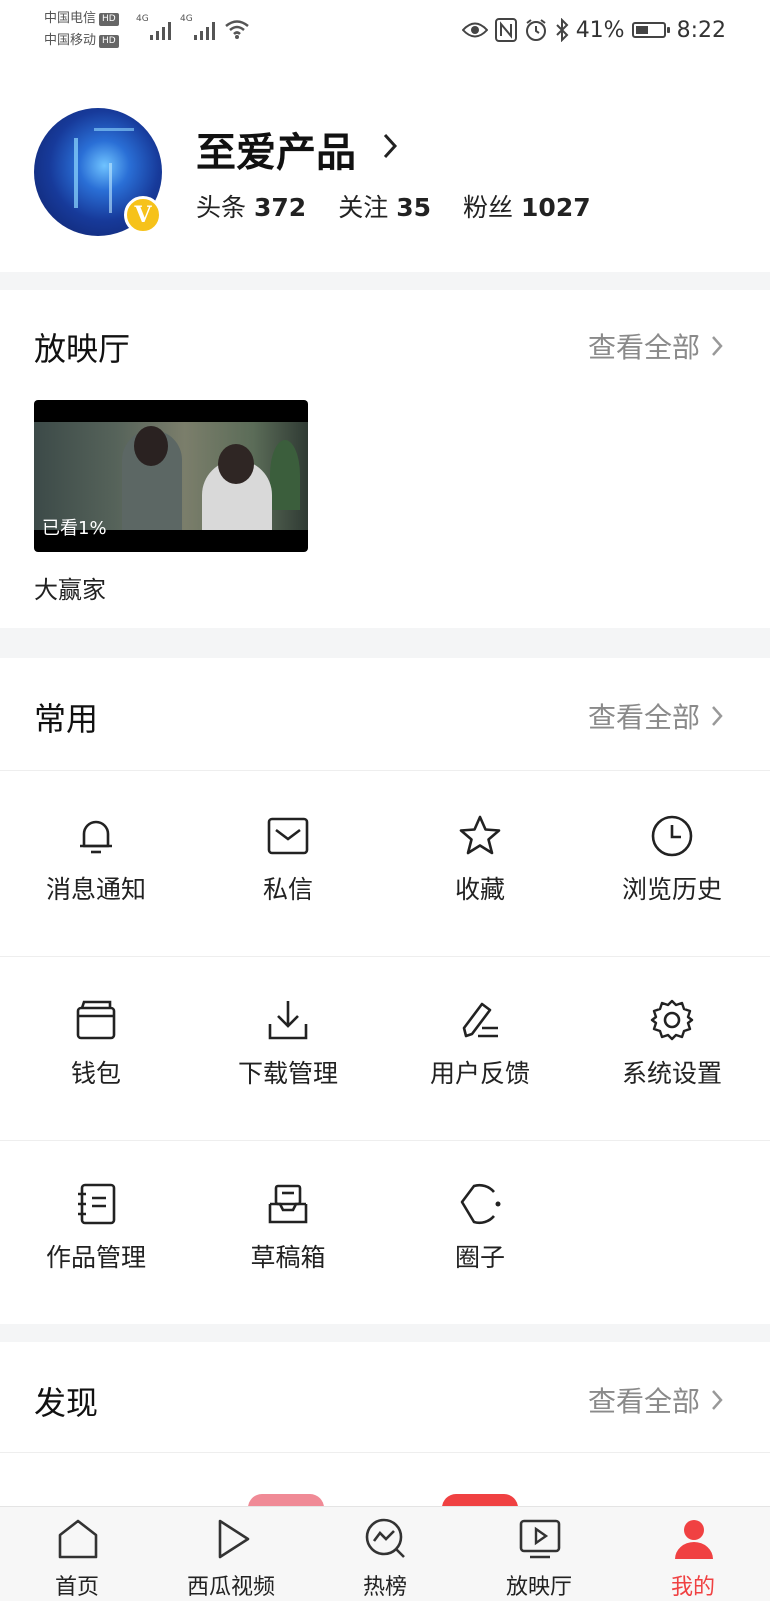 The height and width of the screenshot is (1601, 770). What do you see at coordinates (480, 1020) in the screenshot?
I see `pencil-icon` at bounding box center [480, 1020].